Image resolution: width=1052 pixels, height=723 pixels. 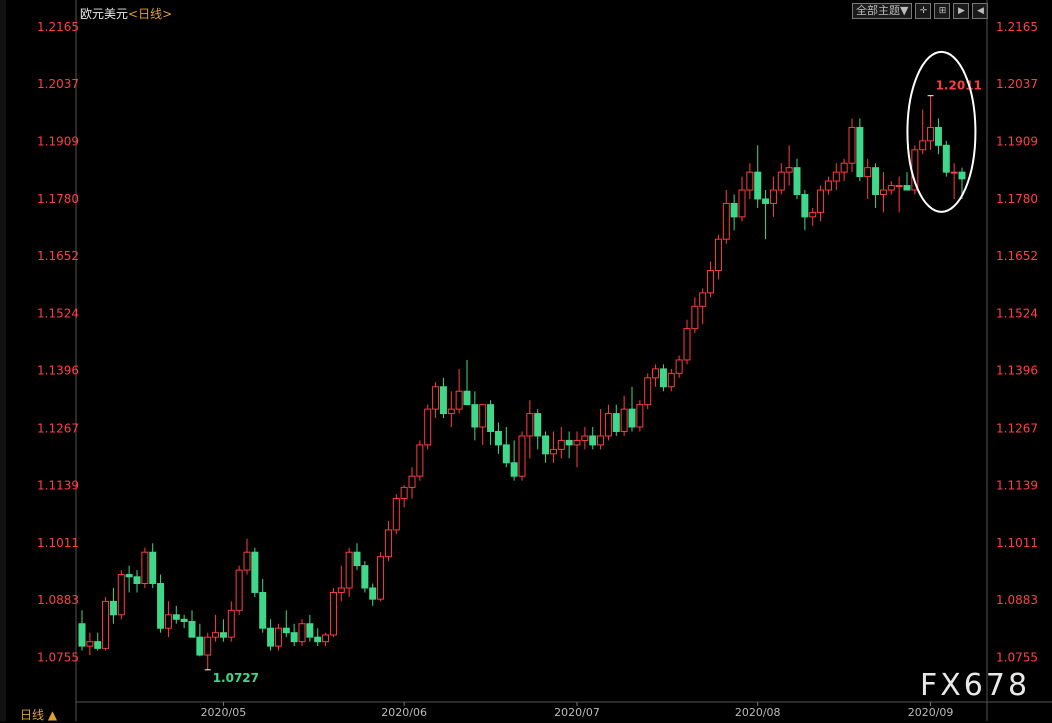 What do you see at coordinates (959, 86) in the screenshot?
I see `high-price-annotation: 1.2011` at bounding box center [959, 86].